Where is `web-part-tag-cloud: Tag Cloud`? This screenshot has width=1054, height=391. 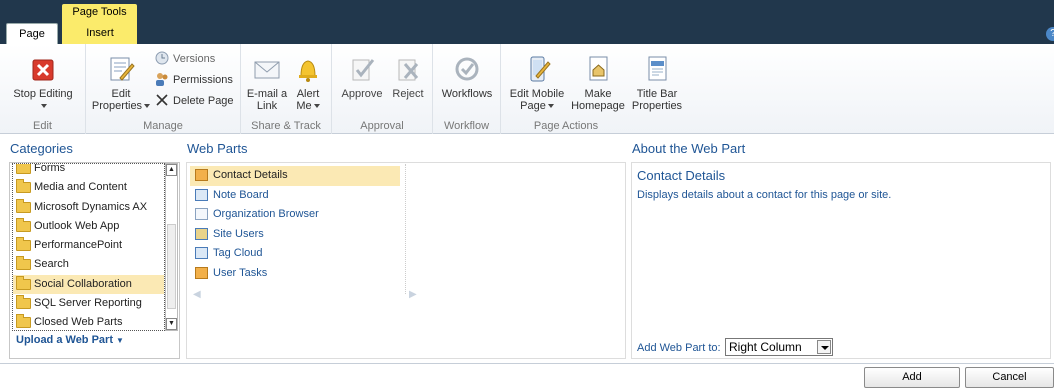
web-part-tag-cloud: Tag Cloud is located at coordinates (295, 254).